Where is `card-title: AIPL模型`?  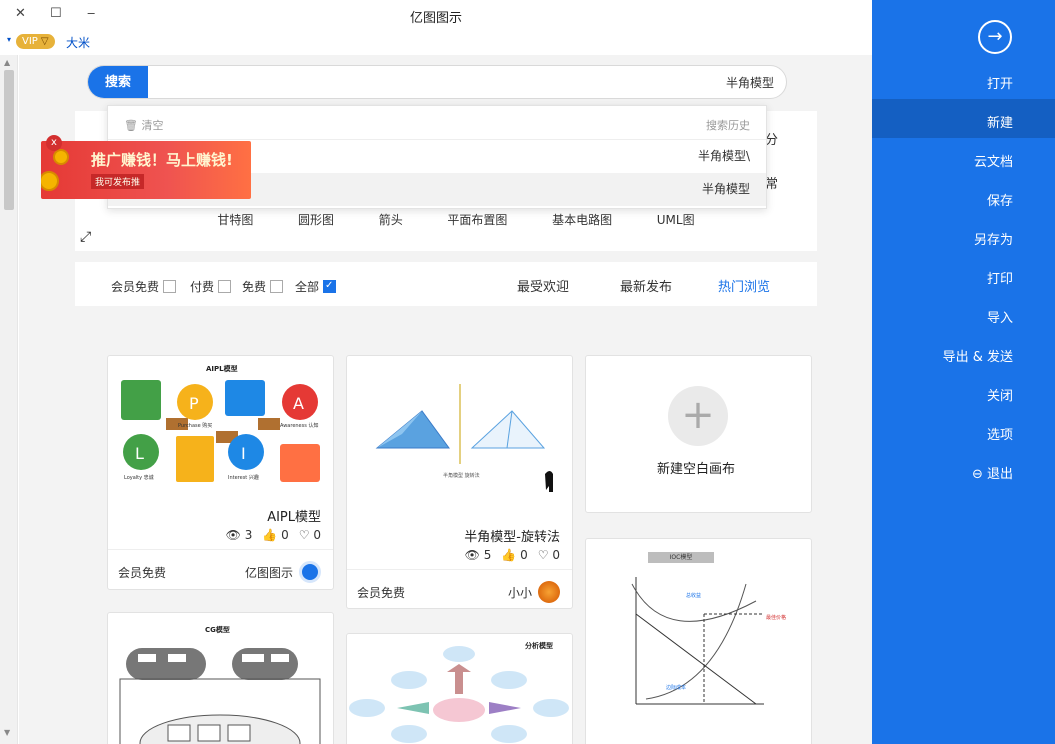 card-title: AIPL模型 is located at coordinates (294, 517).